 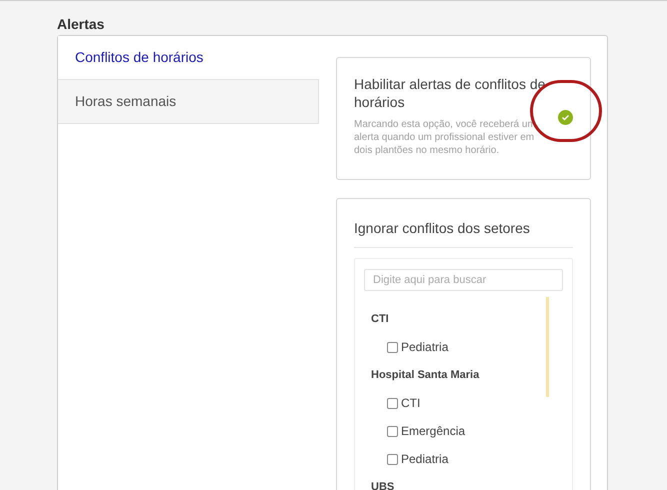 What do you see at coordinates (547, 347) in the screenshot?
I see `scrollbar-icon` at bounding box center [547, 347].